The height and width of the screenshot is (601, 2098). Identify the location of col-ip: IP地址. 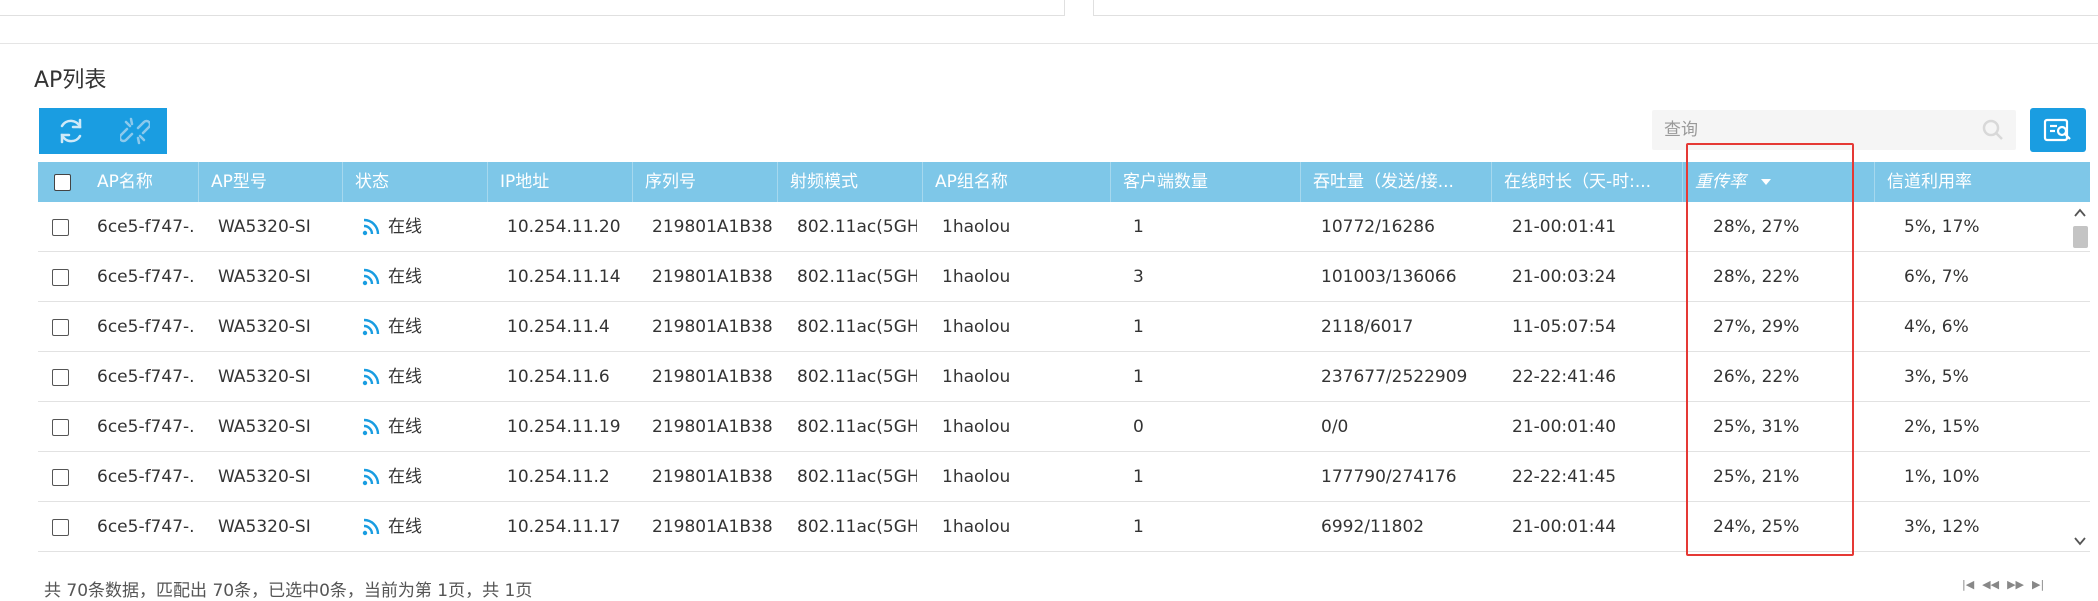
(557, 182).